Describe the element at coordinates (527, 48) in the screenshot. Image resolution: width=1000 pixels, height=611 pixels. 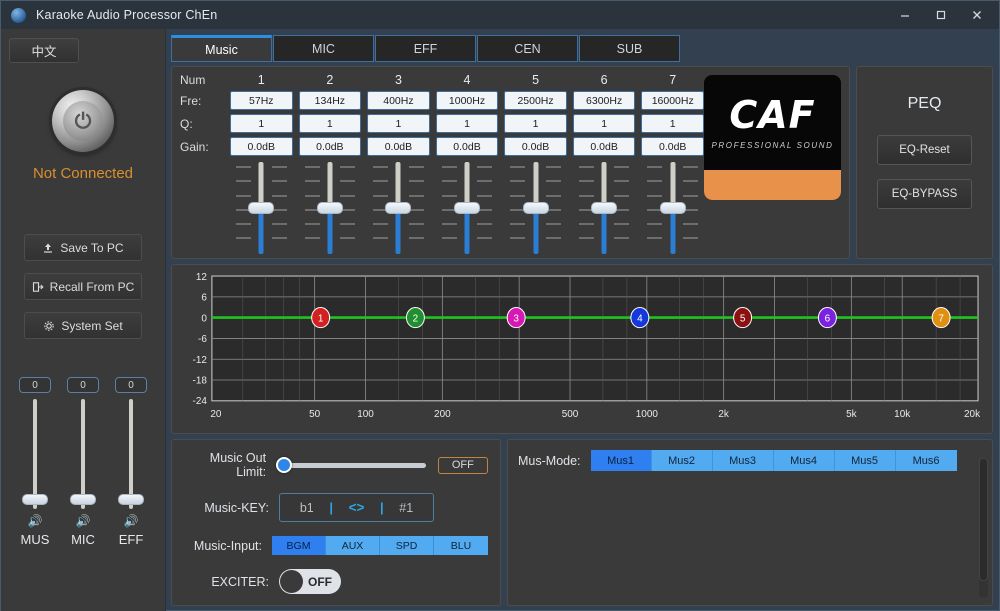
I see `tab-cen: CEN` at that location.